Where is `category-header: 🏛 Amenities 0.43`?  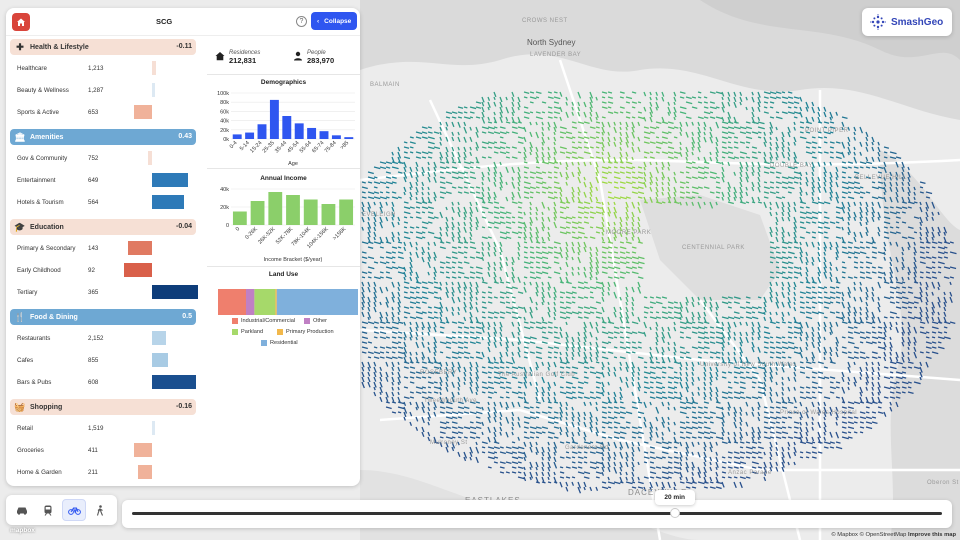 category-header: 🏛 Amenities 0.43 is located at coordinates (103, 137).